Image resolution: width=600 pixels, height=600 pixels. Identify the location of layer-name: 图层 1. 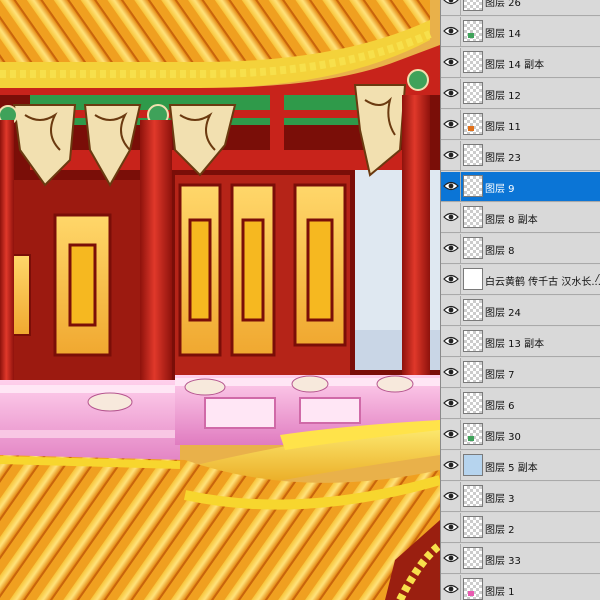
(500, 592).